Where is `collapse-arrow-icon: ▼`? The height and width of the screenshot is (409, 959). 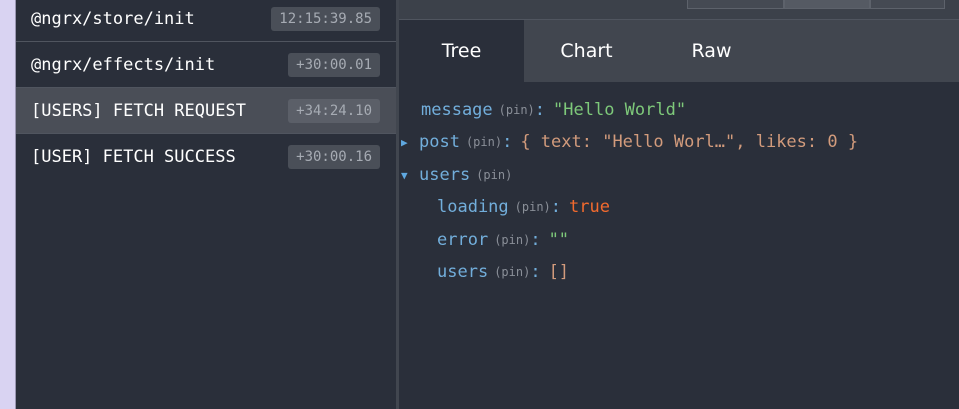
collapse-arrow-icon: ▼ is located at coordinates (410, 175).